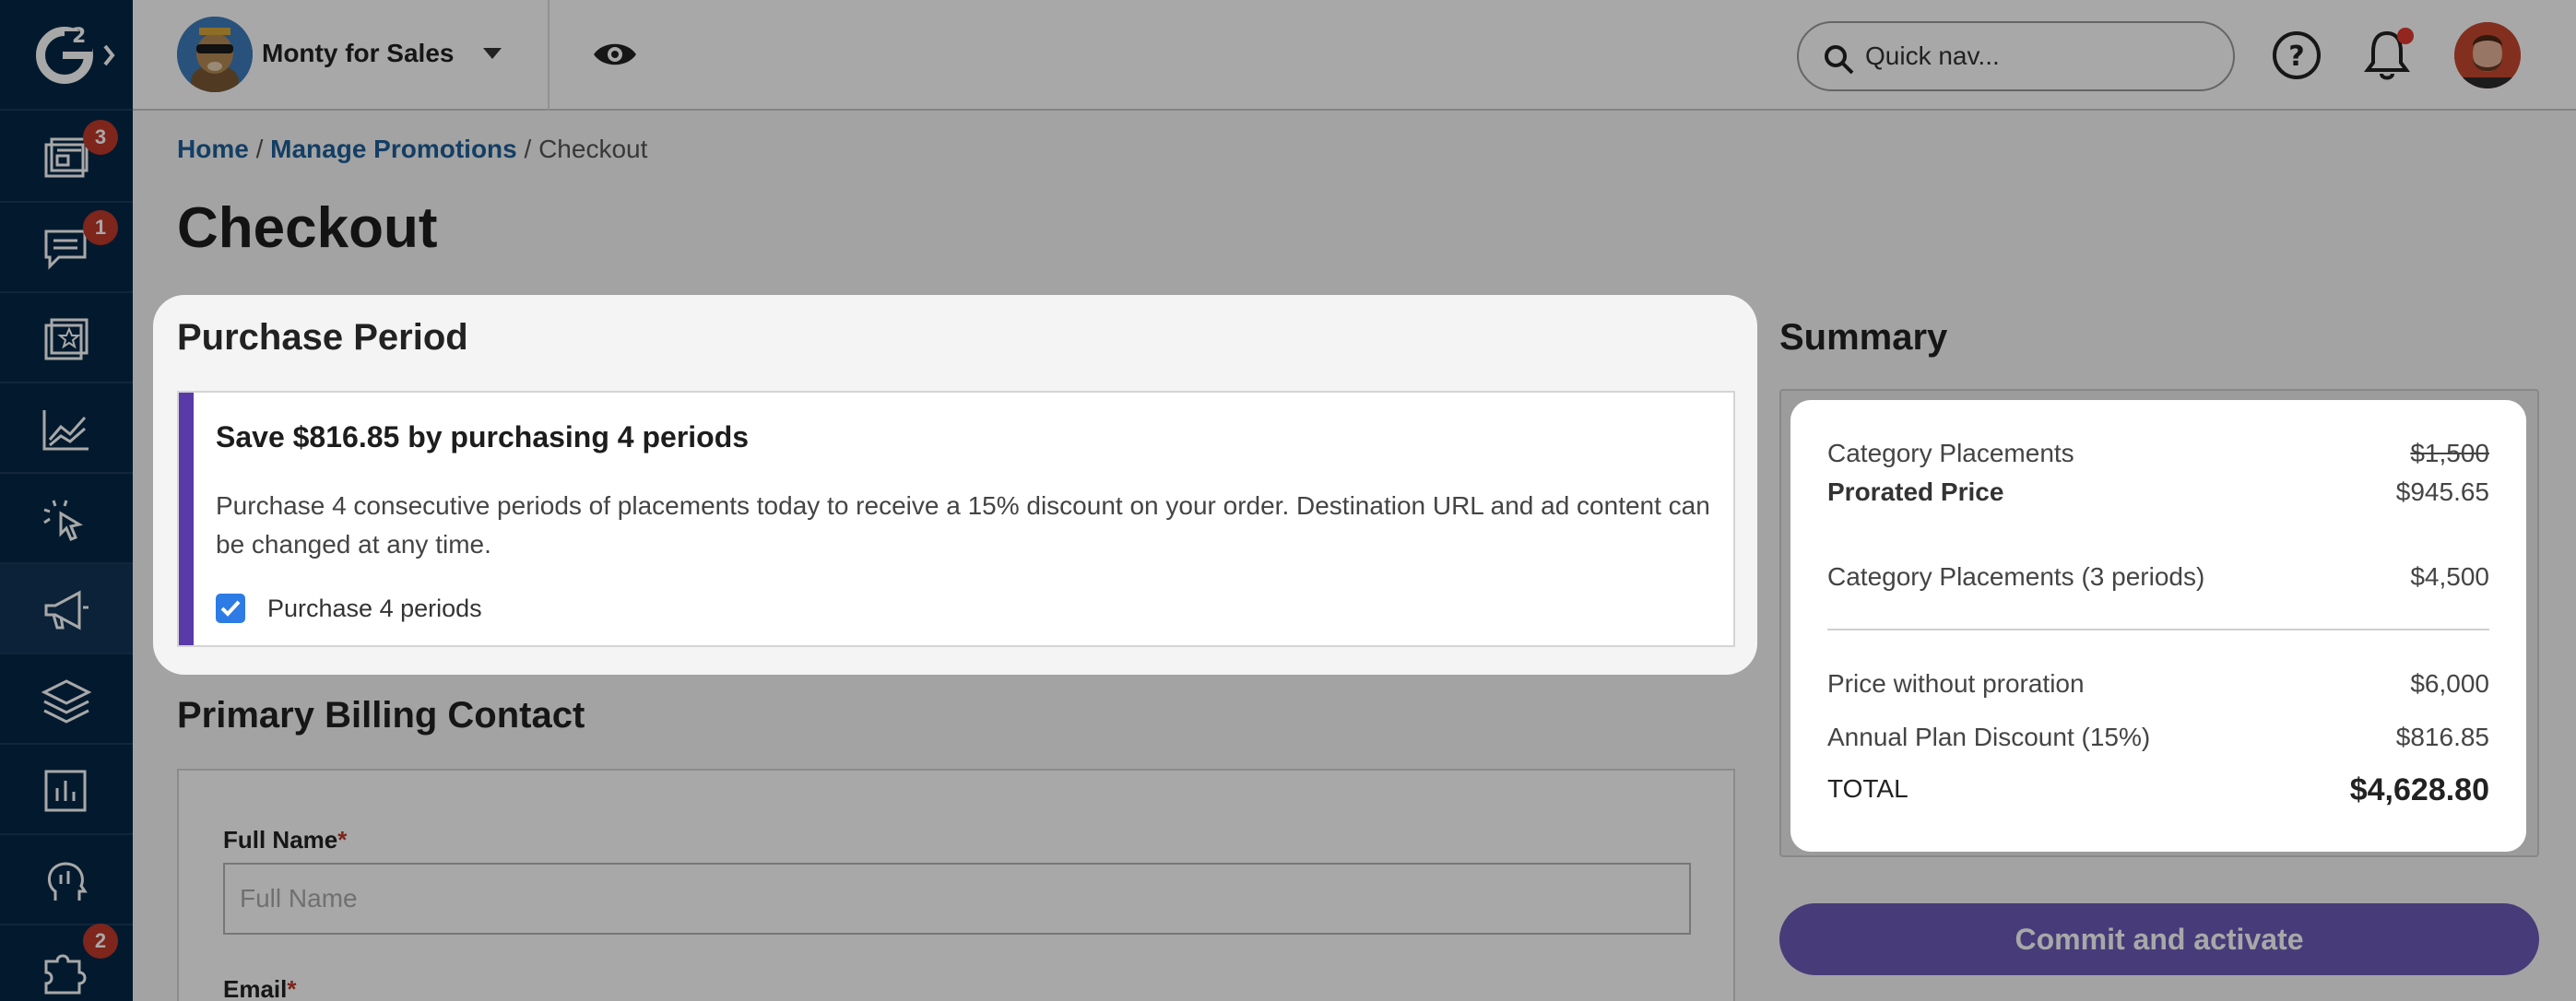  I want to click on breadcrumb-manage-promotions: Manage Promotions, so click(393, 149).